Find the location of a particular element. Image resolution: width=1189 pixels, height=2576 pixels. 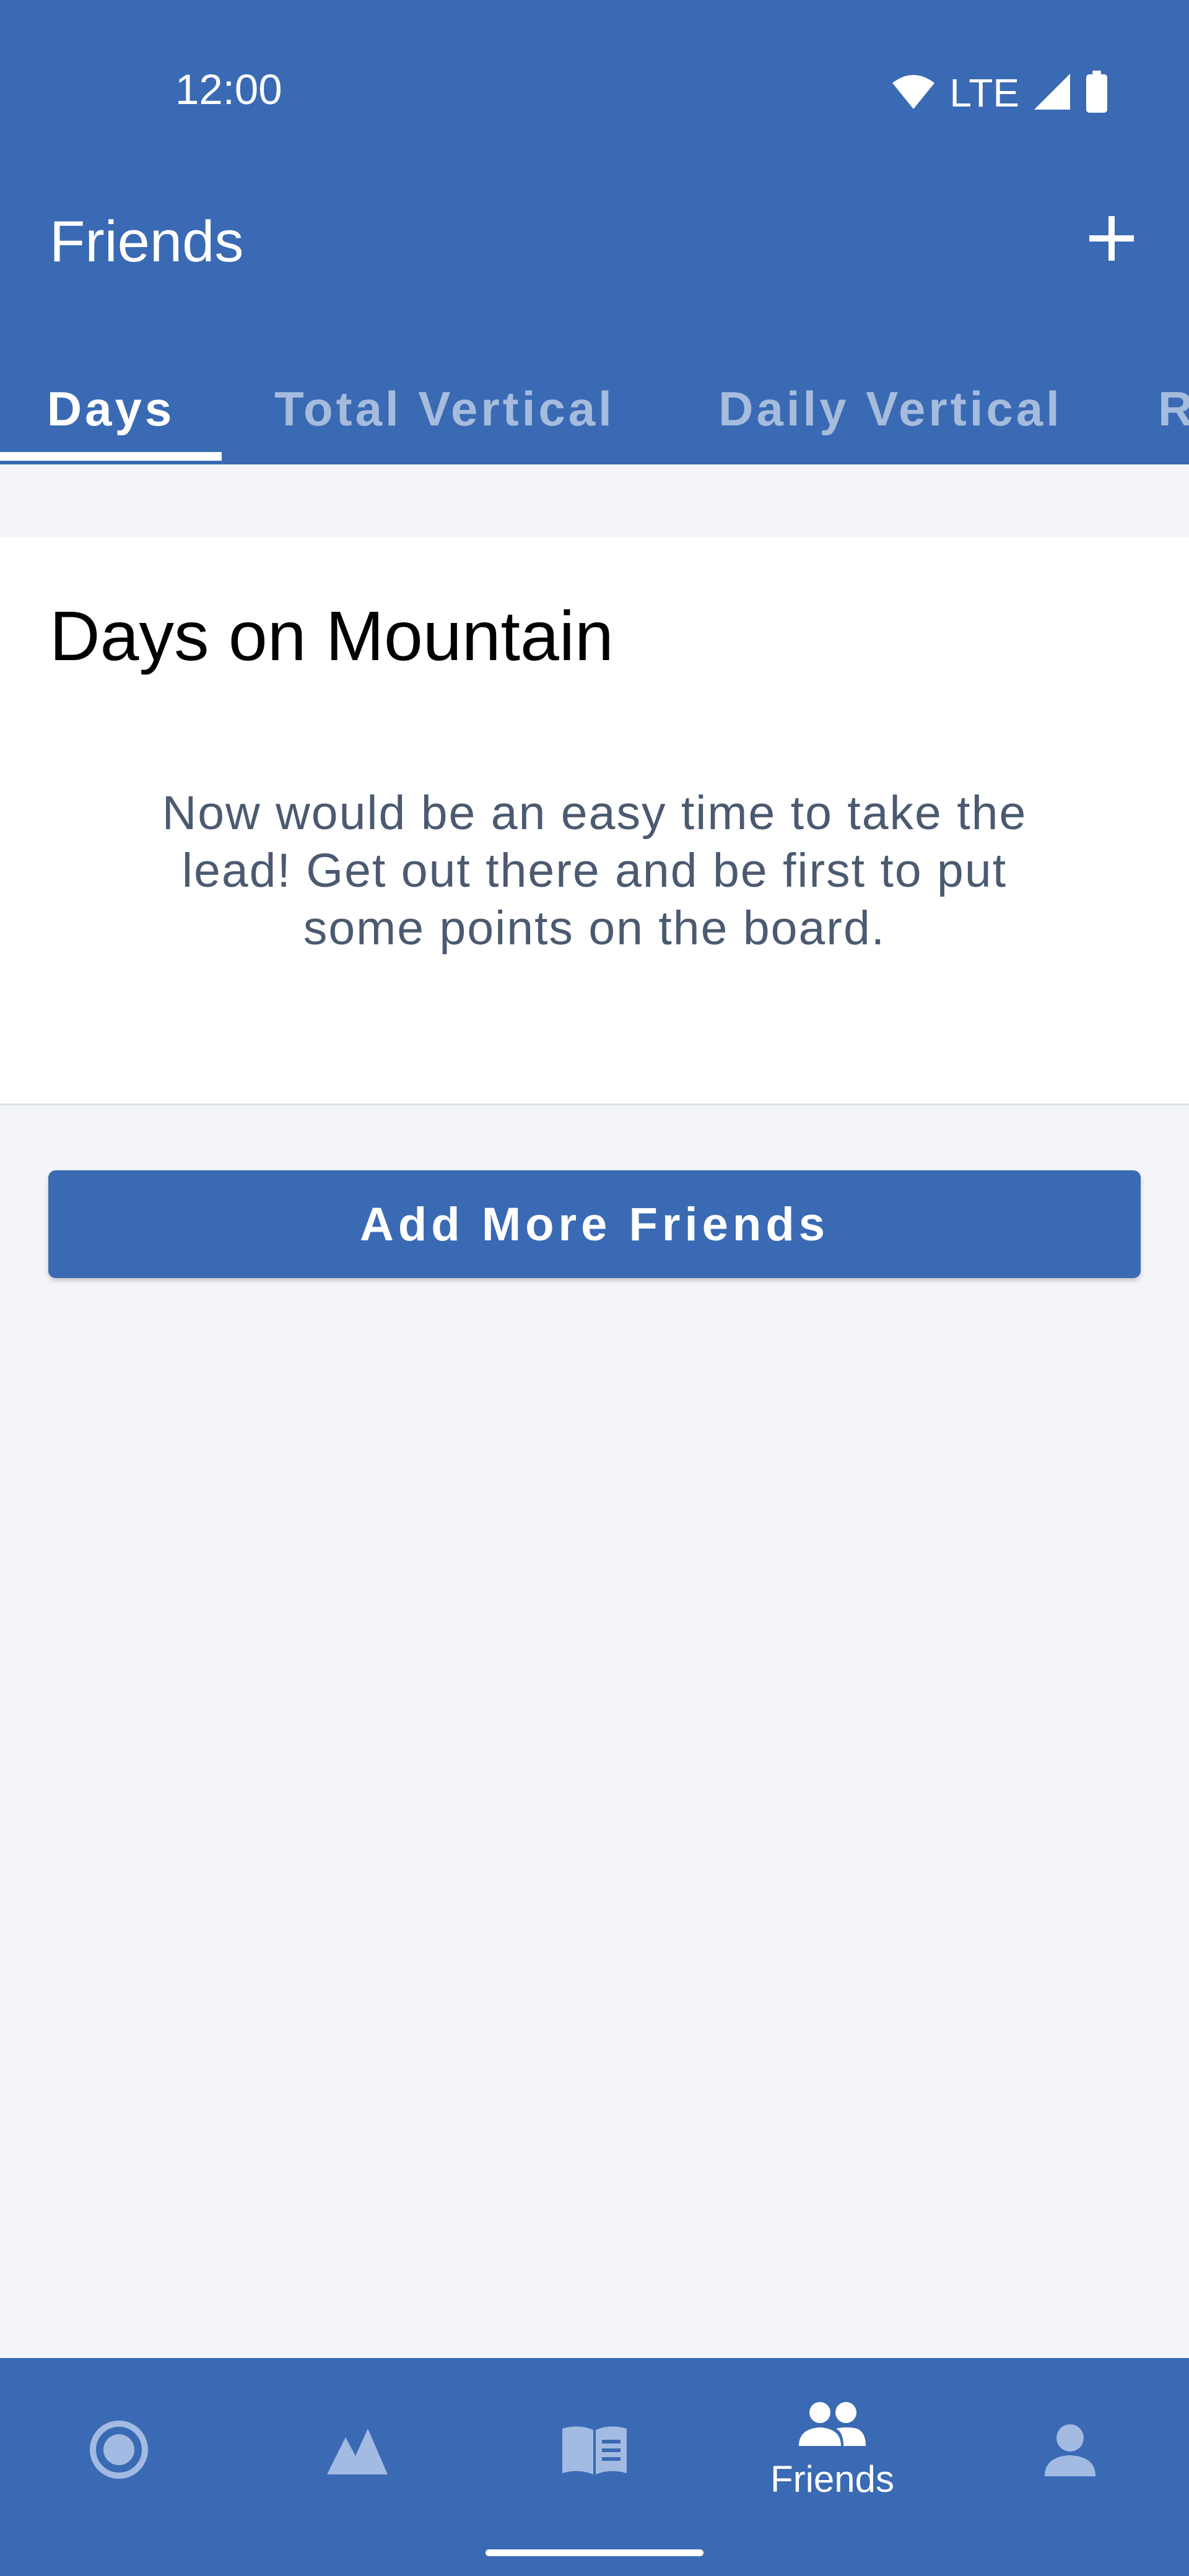

tab-indicator is located at coordinates (111, 456).